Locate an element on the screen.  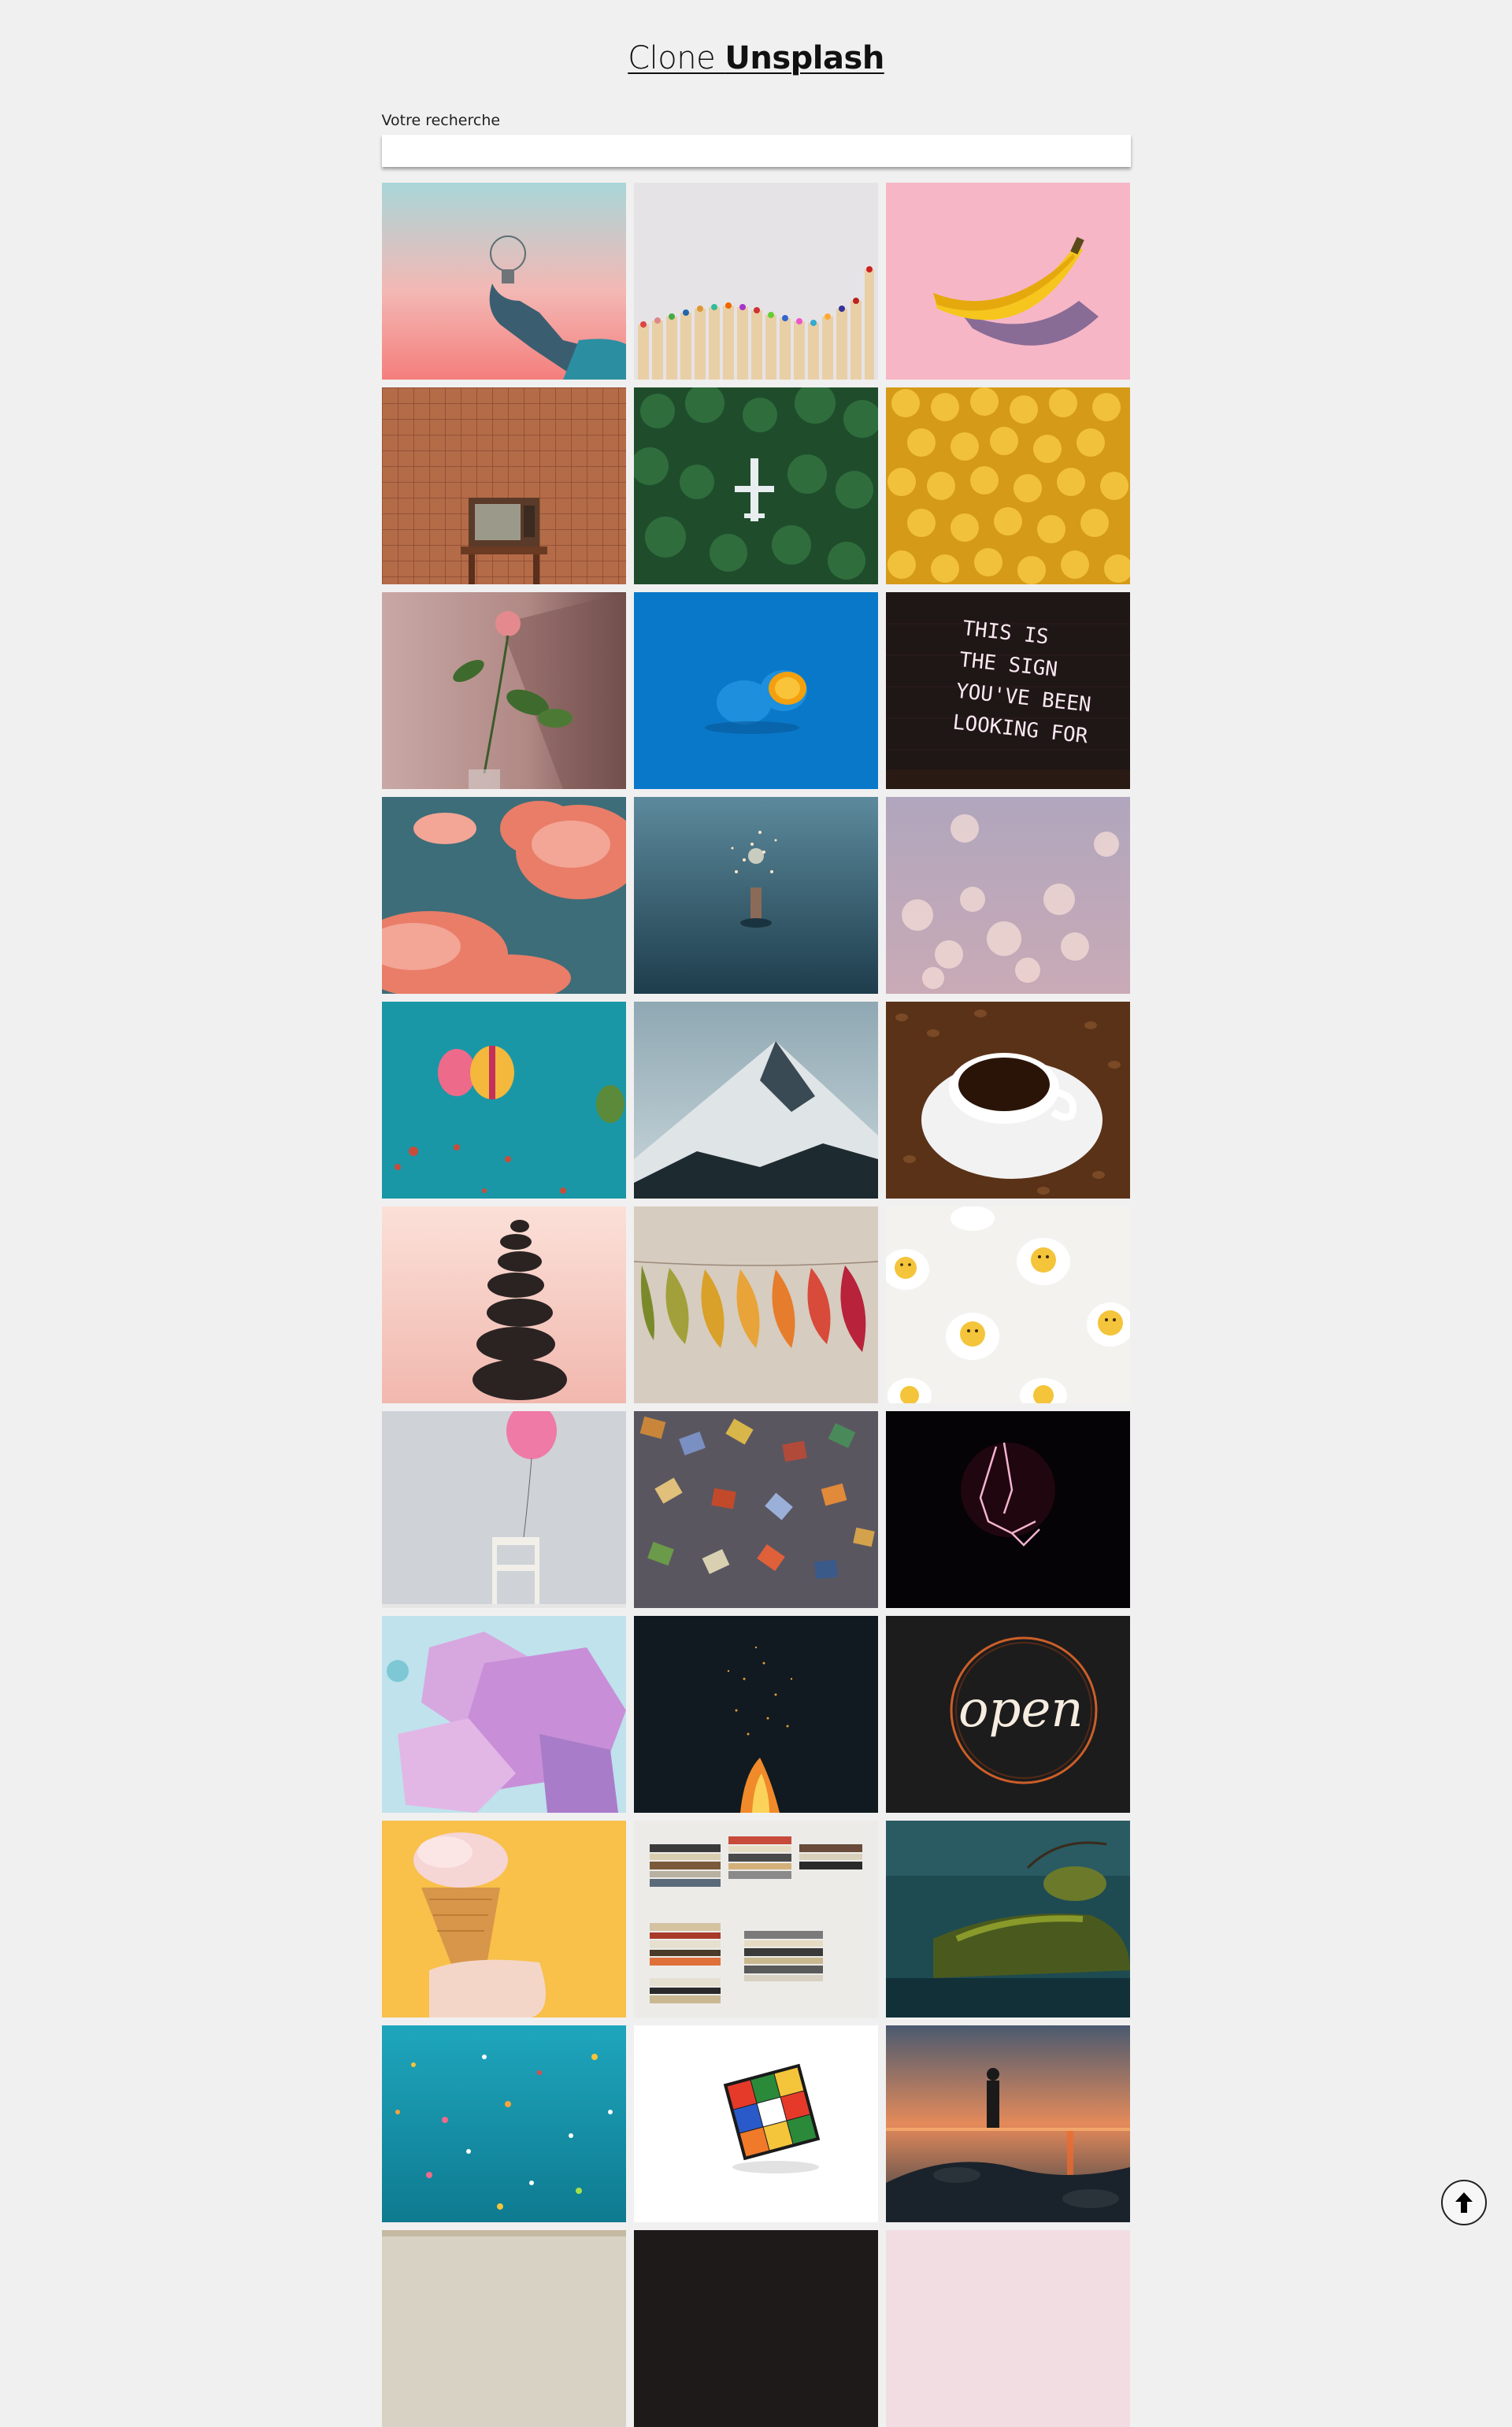
photo-pink-balloon-chair is located at coordinates (503, 1509).